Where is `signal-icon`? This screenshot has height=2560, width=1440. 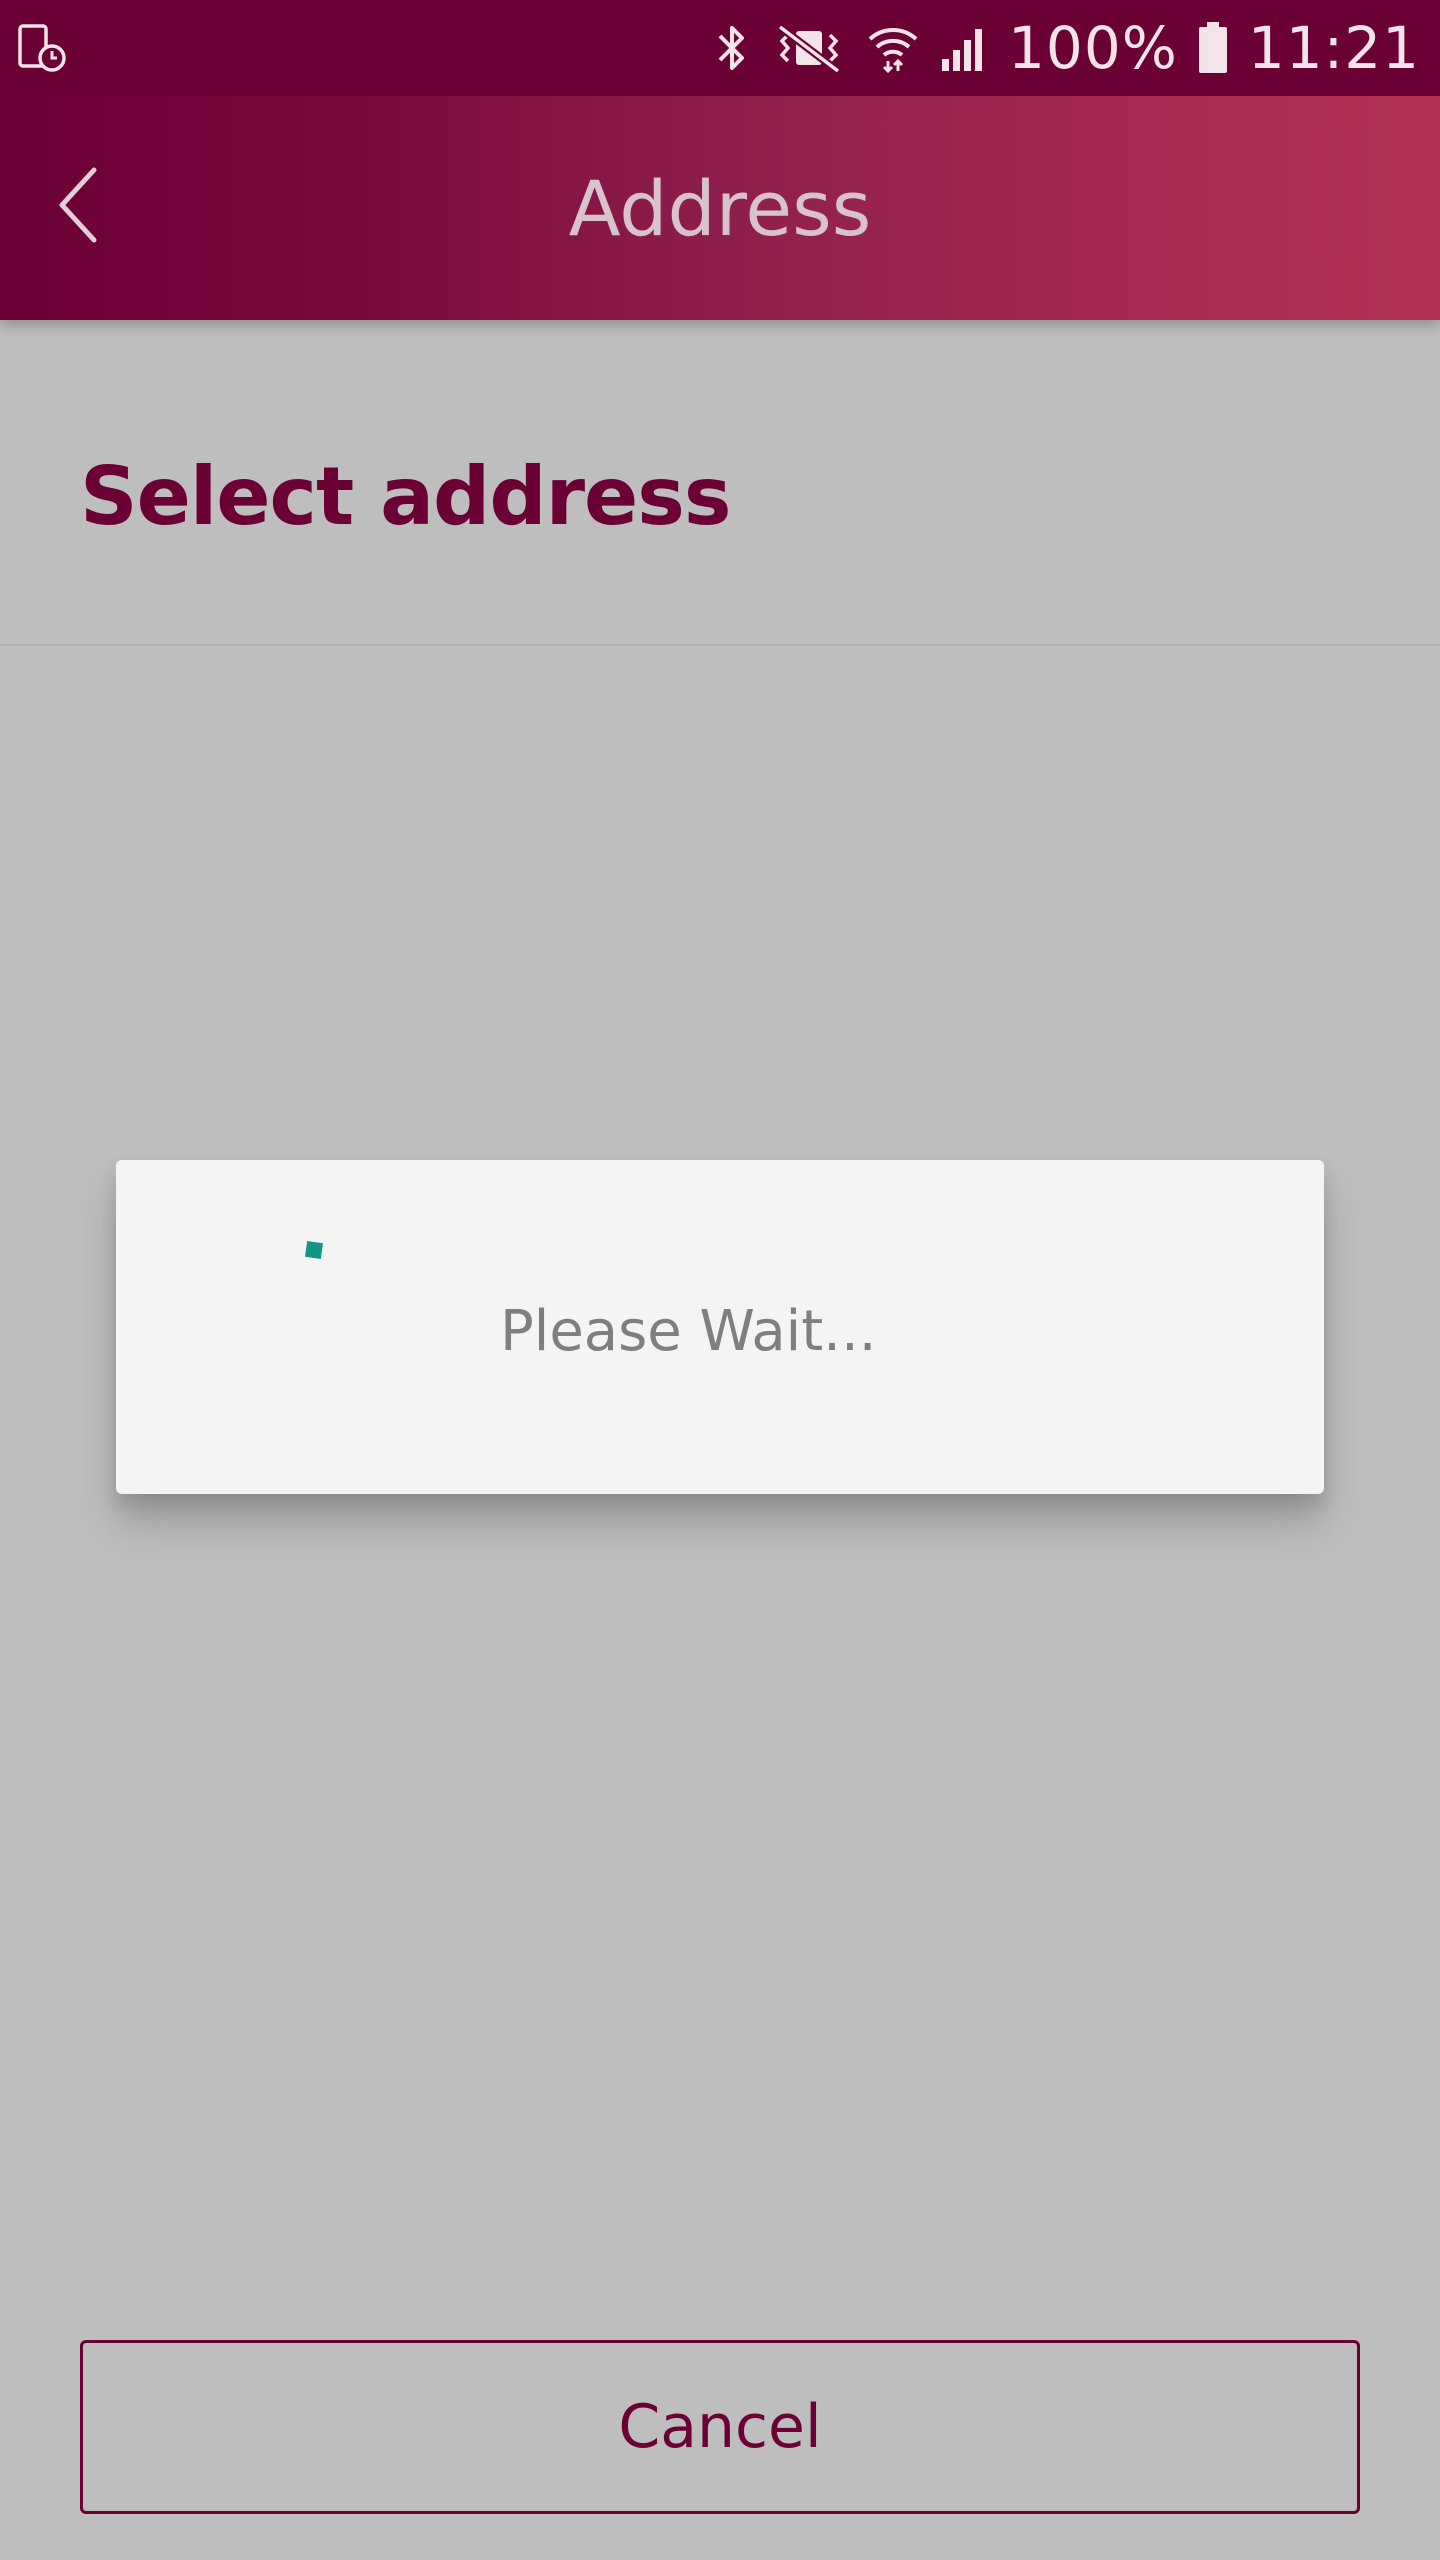
signal-icon is located at coordinates (964, 48).